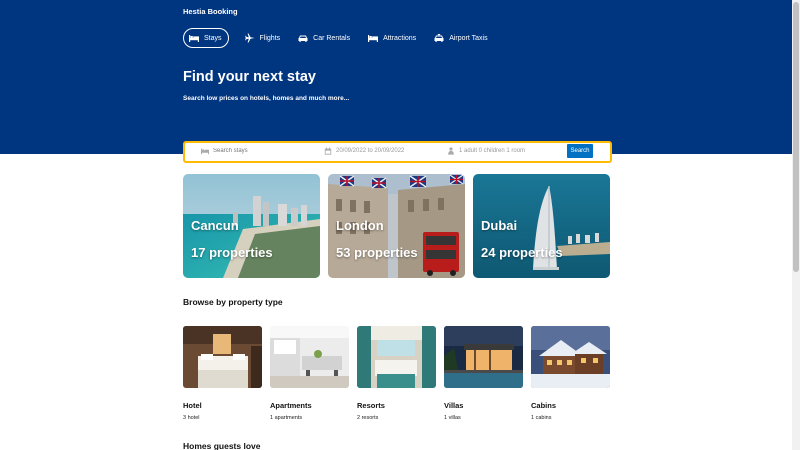 Image resolution: width=800 pixels, height=450 pixels. Describe the element at coordinates (400, 38) in the screenshot. I see `nav-item-label: Attractions` at that location.